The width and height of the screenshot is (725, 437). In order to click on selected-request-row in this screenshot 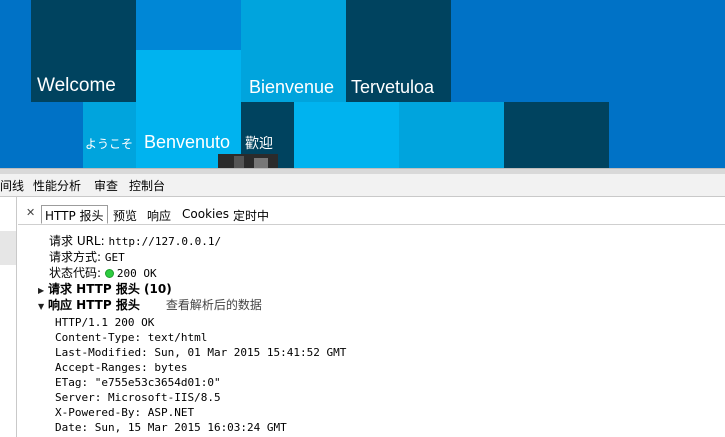, I will do `click(8, 248)`.